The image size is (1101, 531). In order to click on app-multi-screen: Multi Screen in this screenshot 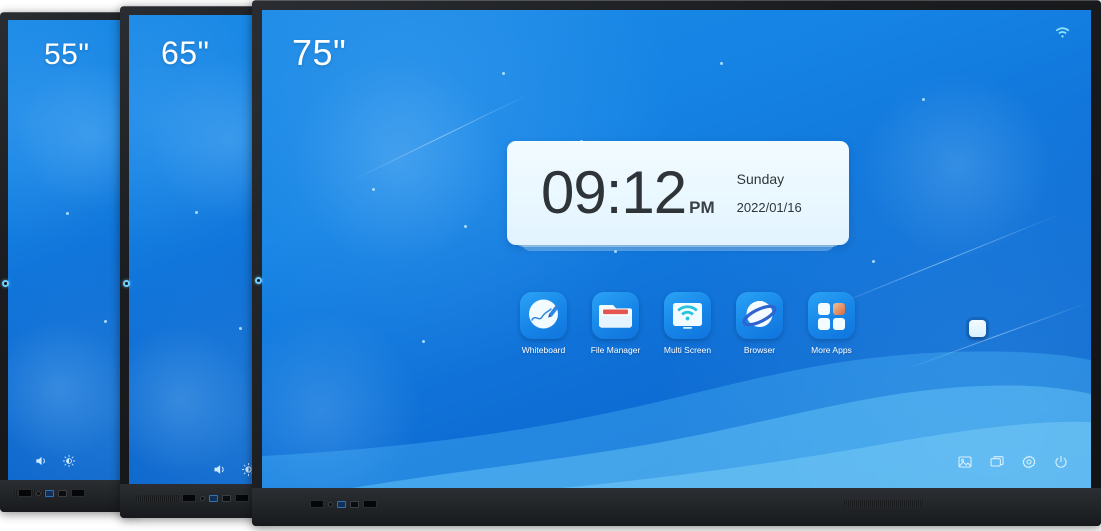, I will do `click(687, 323)`.